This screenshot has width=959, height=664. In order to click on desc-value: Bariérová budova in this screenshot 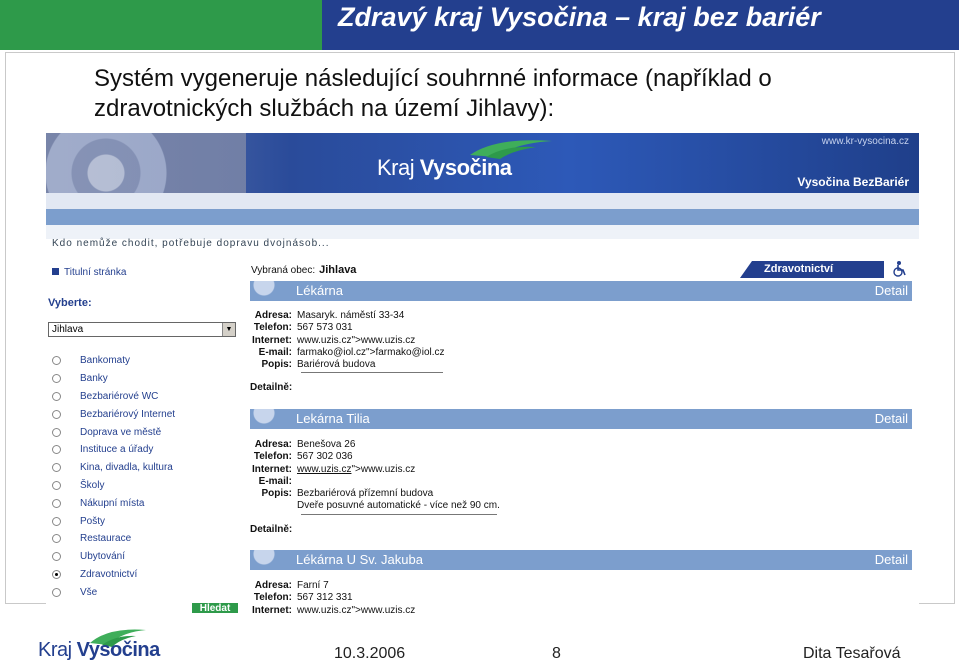, I will do `click(336, 365)`.